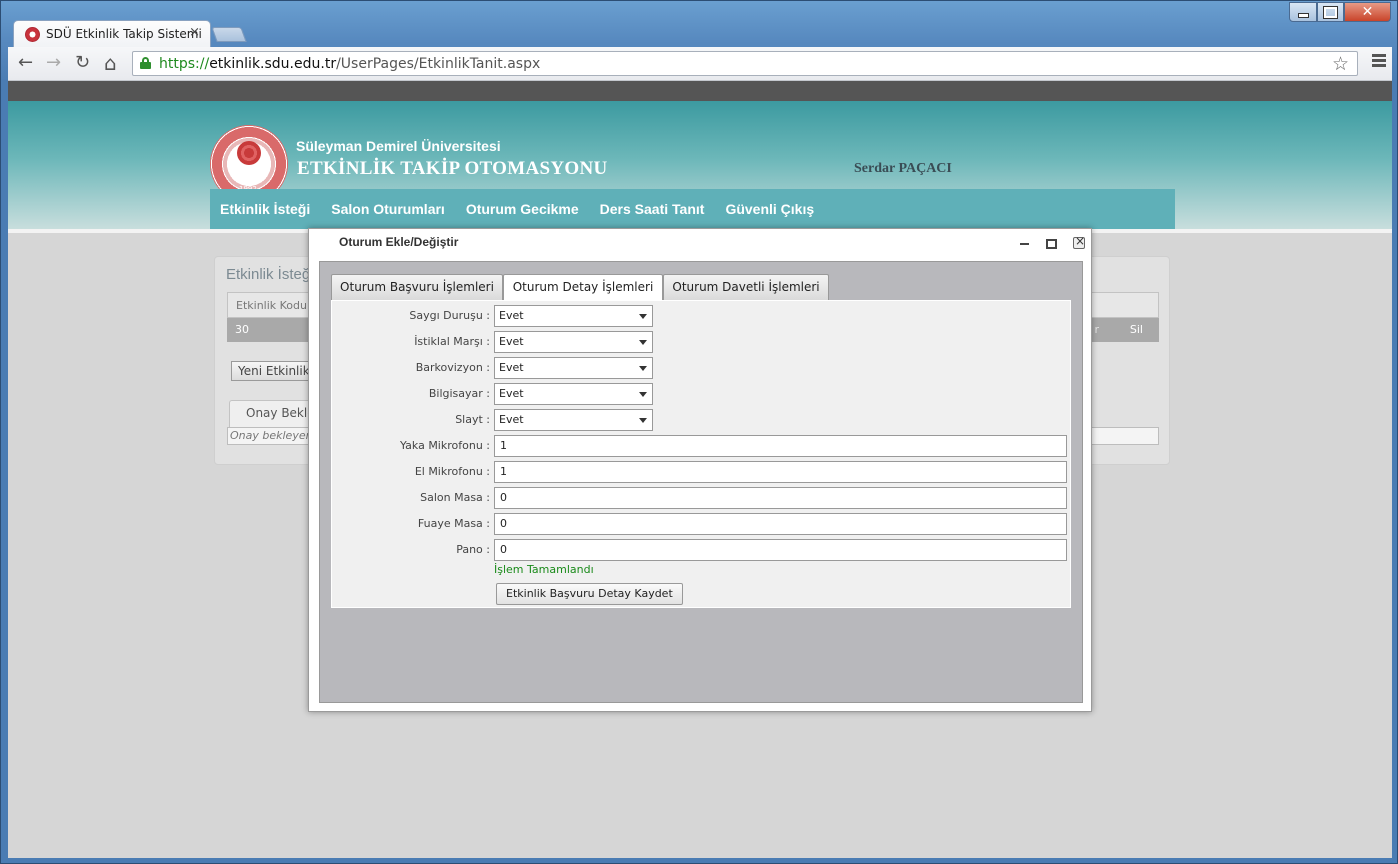  Describe the element at coordinates (452, 341) in the screenshot. I see `field-label: İstiklal Marşı :` at that location.